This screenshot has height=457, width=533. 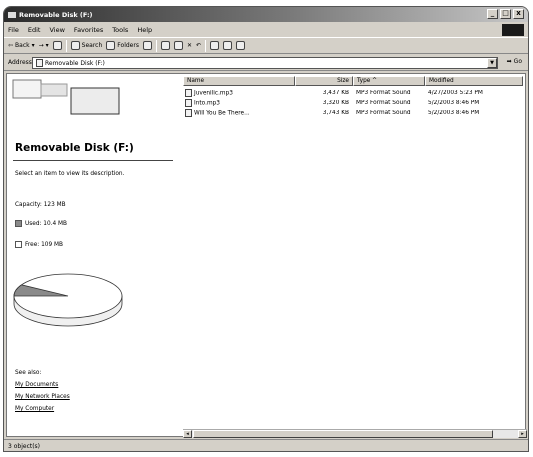 I want to click on views-button, so click(x=215, y=45).